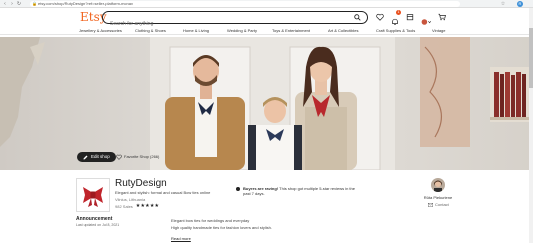 The height and width of the screenshot is (243, 533). Describe the element at coordinates (396, 17) in the screenshot. I see `notifications-bell-icon: 1` at that location.